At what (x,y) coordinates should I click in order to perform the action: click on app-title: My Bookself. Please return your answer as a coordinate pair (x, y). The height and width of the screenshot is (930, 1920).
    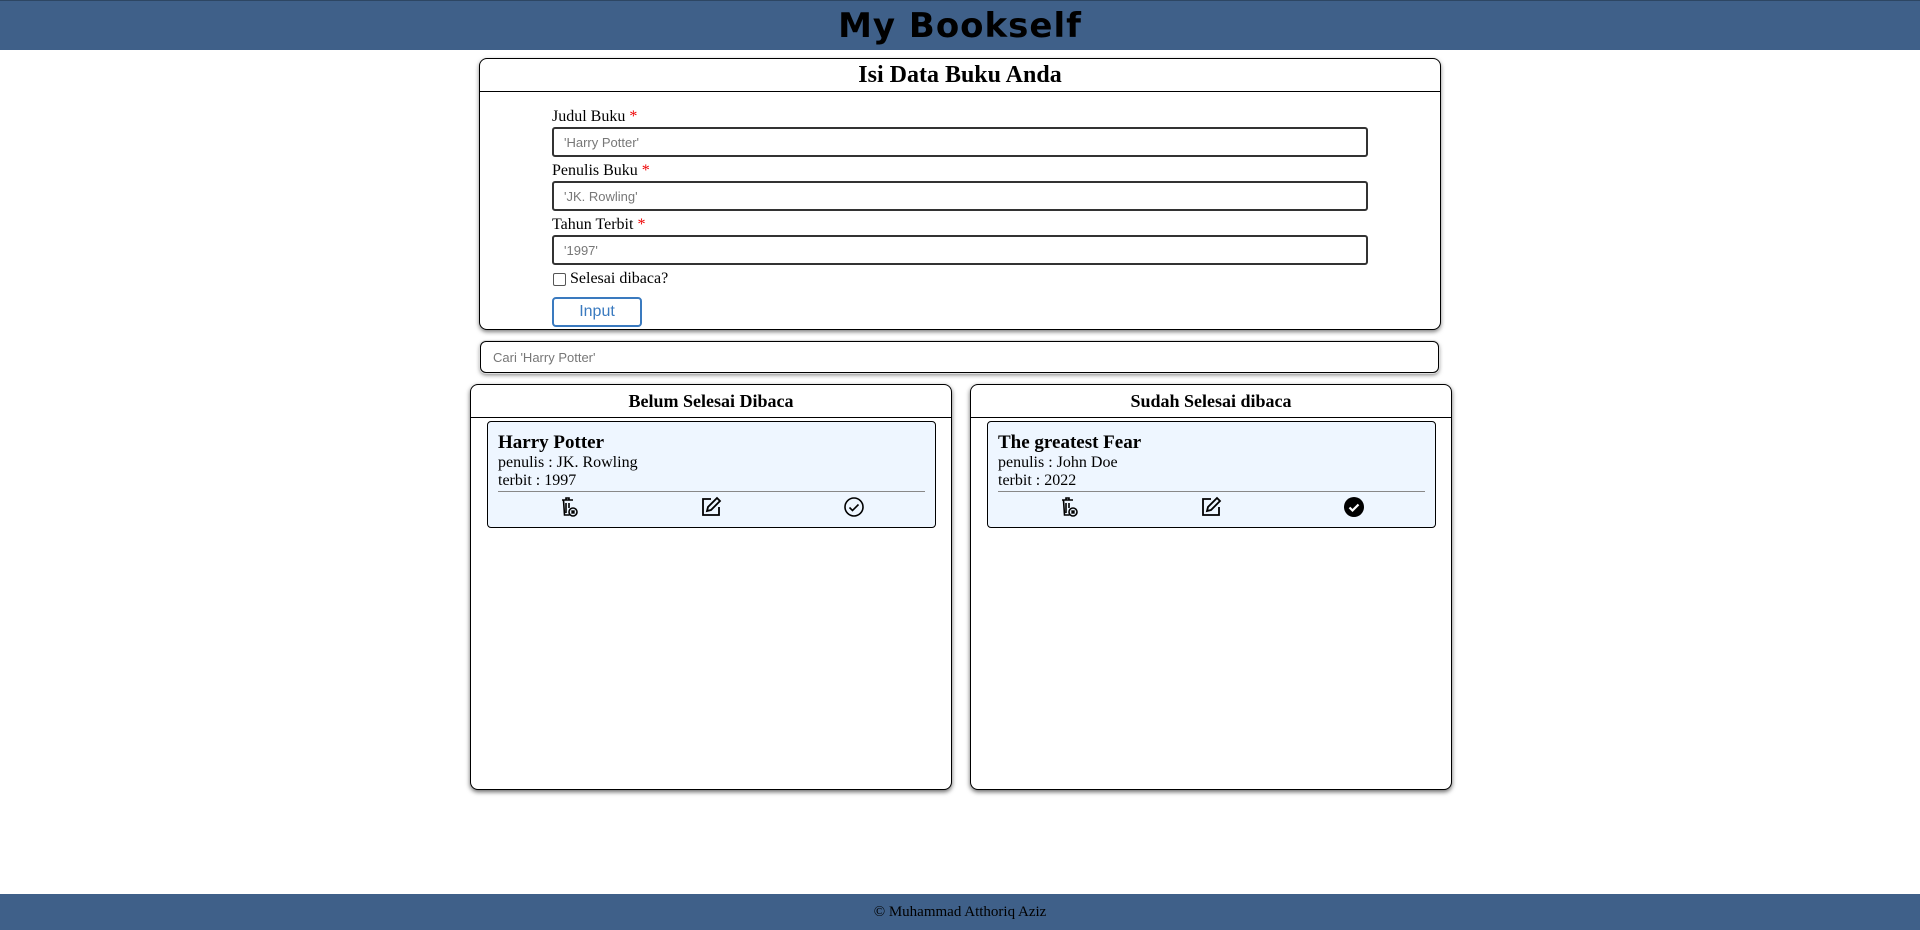
    Looking at the image, I should click on (960, 25).